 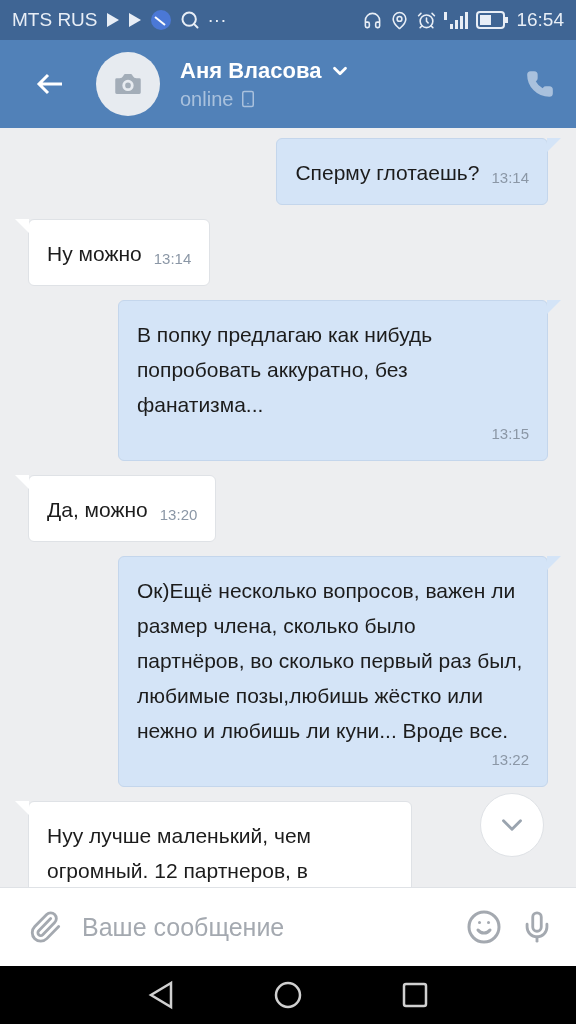 I want to click on nav-recents-icon, so click(x=415, y=995).